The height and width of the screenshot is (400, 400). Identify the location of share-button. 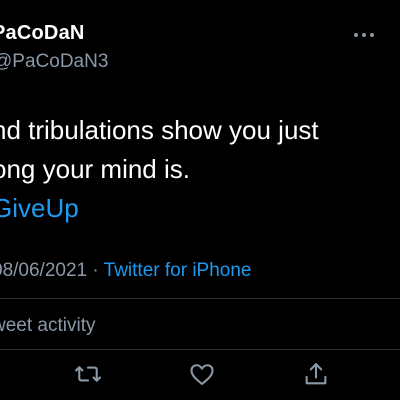
(316, 374).